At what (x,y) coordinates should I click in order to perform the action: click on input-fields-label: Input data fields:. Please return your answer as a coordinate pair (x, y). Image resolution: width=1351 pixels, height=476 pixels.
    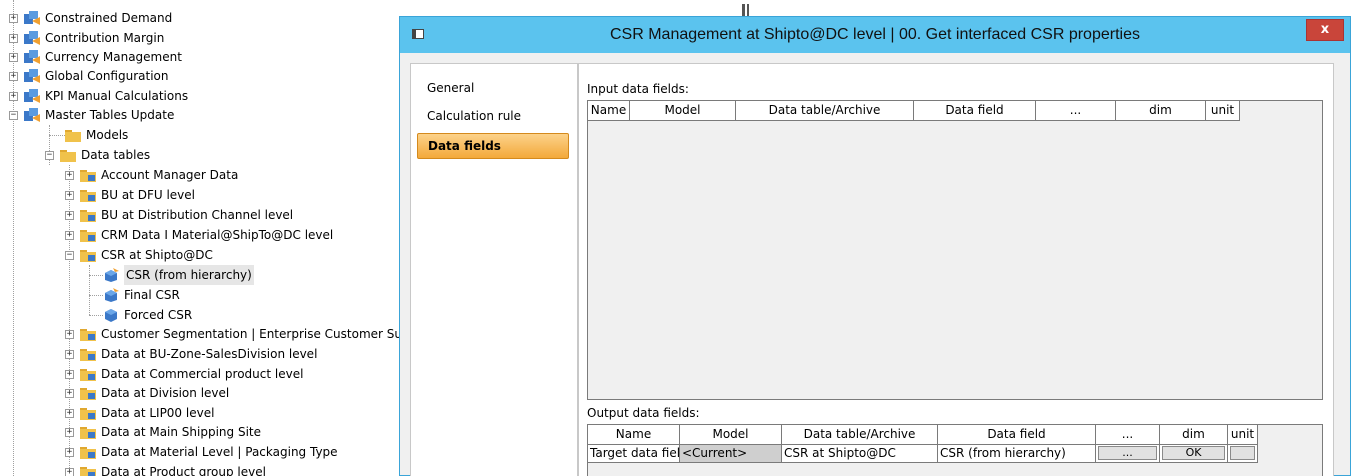
    Looking at the image, I should click on (638, 89).